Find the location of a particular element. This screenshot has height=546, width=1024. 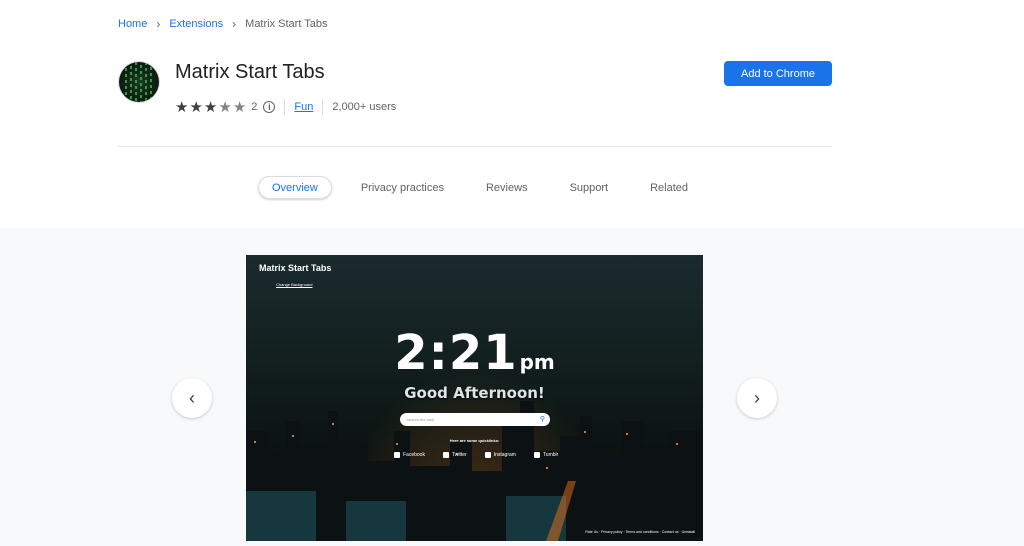

category-link: Fun is located at coordinates (303, 107).